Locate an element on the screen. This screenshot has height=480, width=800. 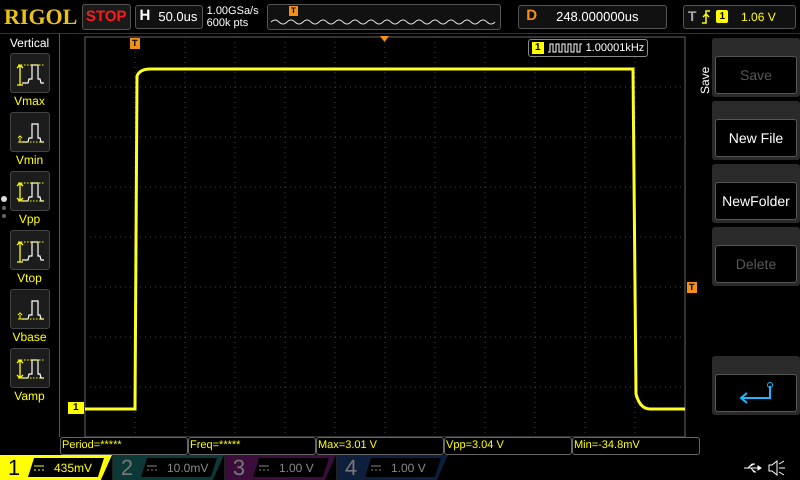
channel-scale: 10.0mV is located at coordinates (187, 468).